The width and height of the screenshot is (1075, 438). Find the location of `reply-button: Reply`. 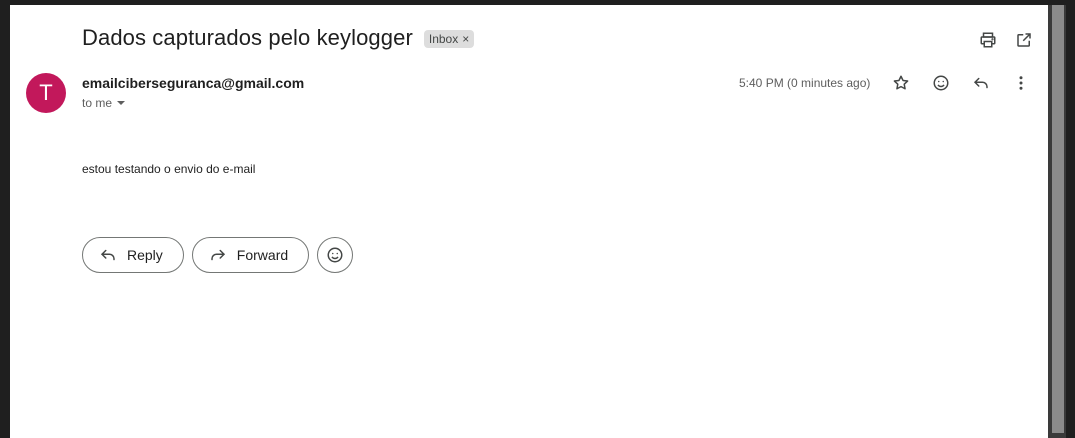

reply-button: Reply is located at coordinates (133, 255).